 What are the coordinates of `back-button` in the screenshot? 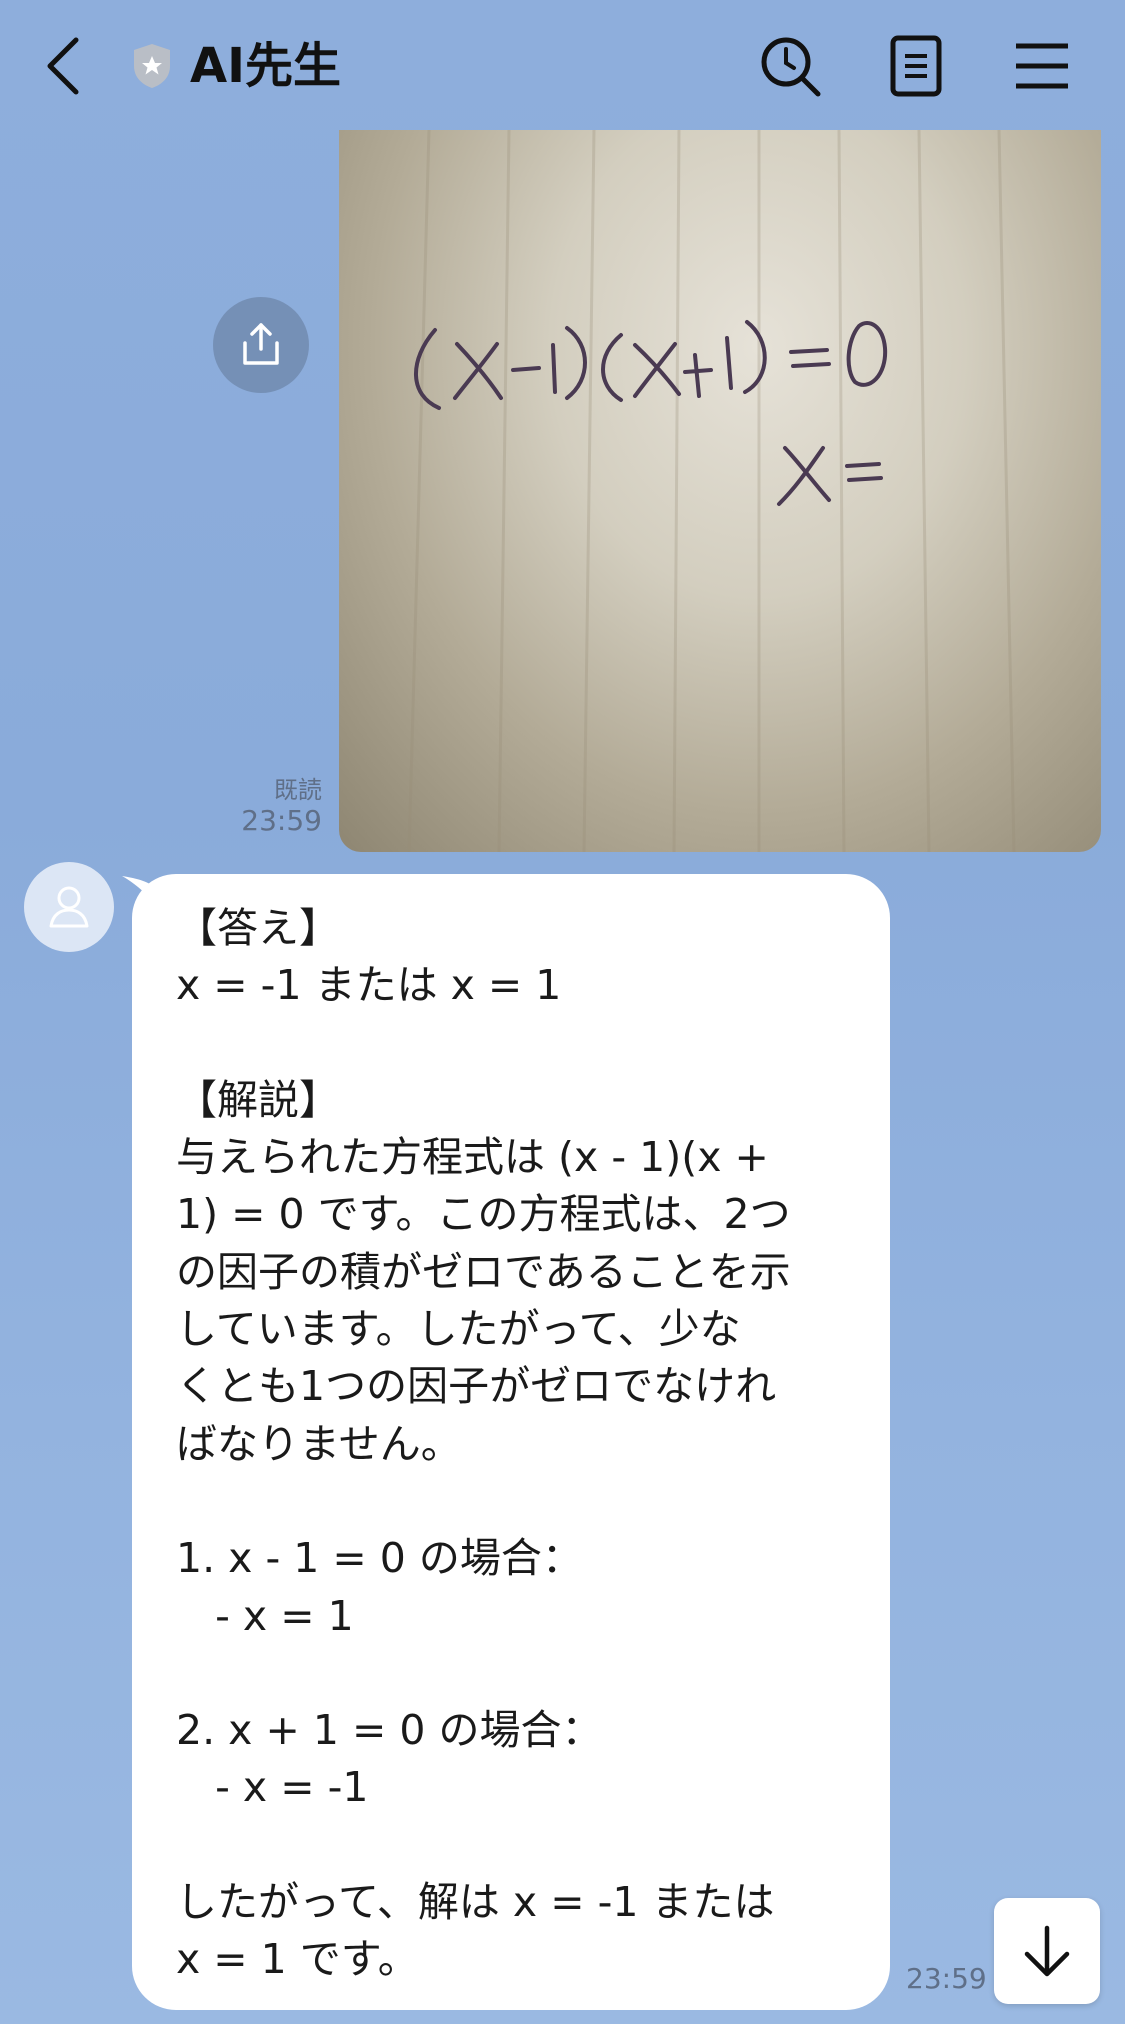 It's located at (65, 66).